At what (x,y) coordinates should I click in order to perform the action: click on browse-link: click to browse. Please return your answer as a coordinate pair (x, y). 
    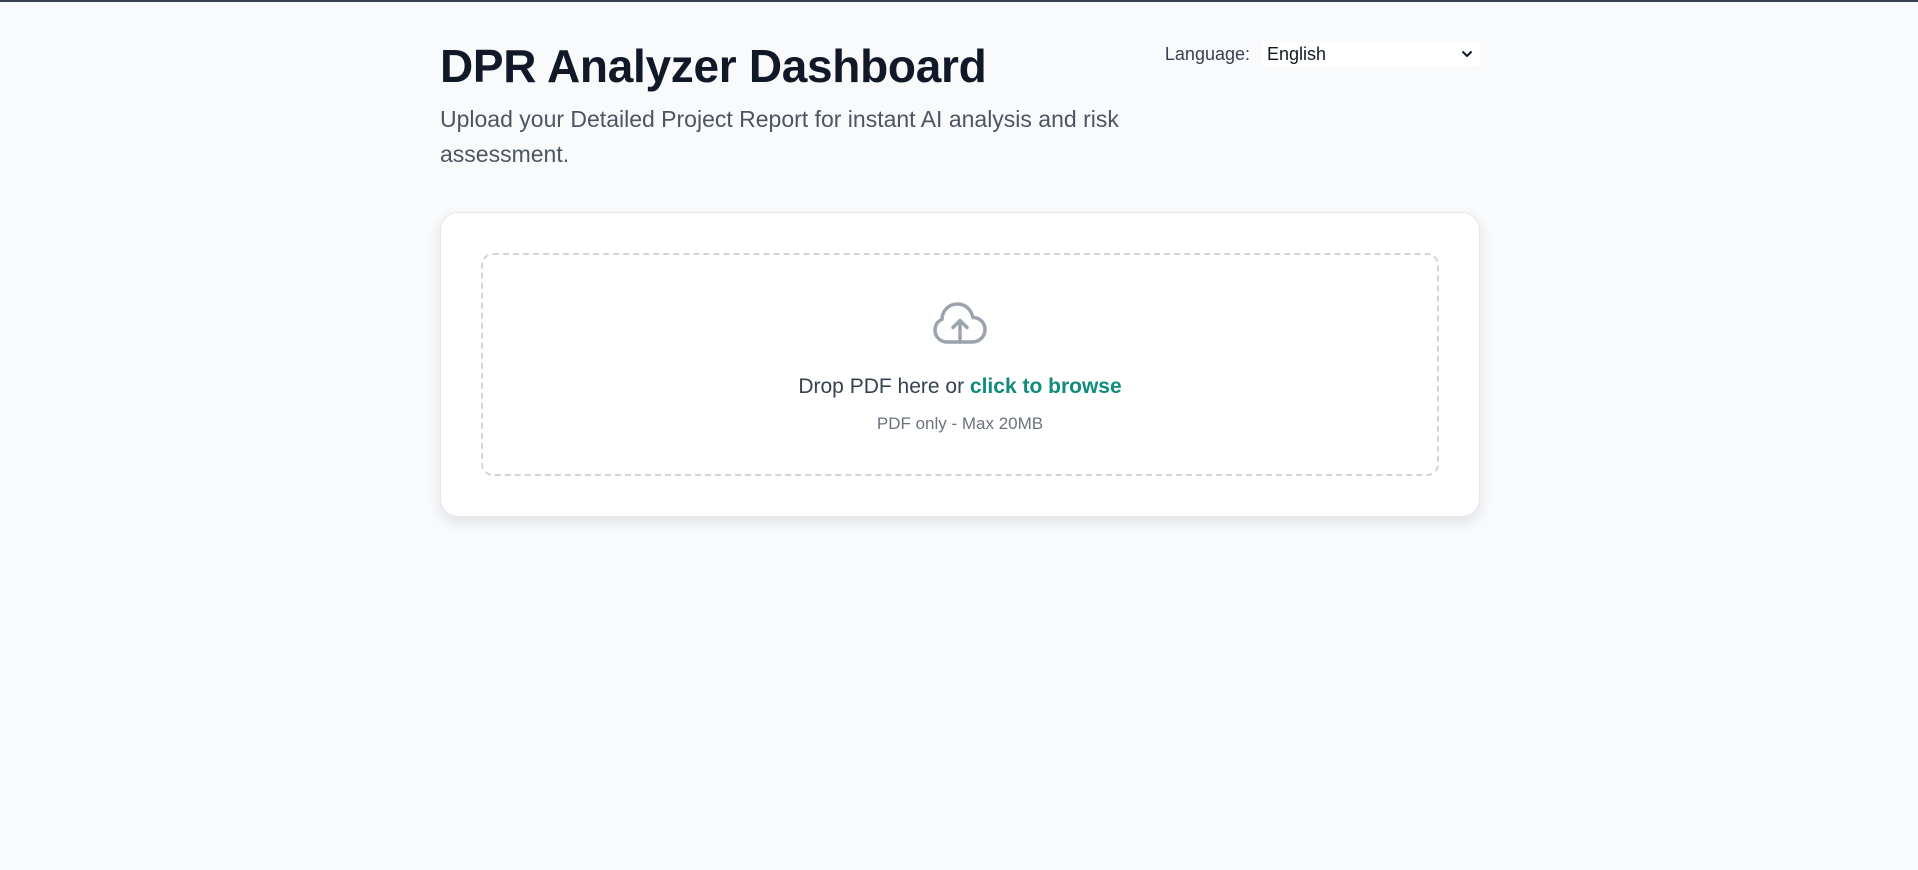
    Looking at the image, I should click on (1046, 386).